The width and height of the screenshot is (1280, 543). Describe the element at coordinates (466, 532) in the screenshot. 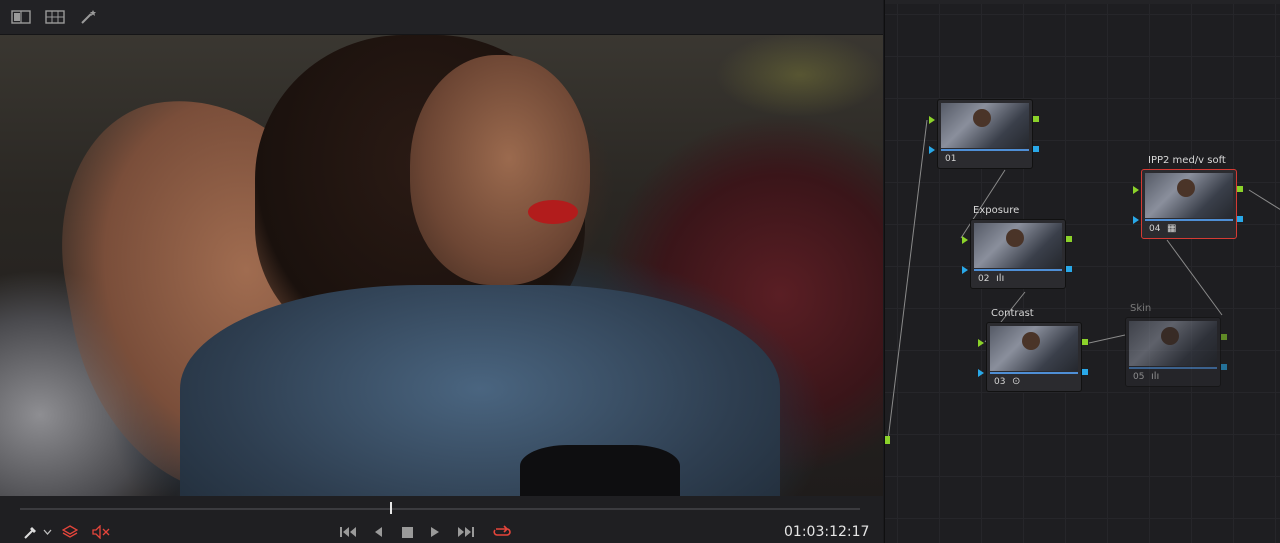

I see `skip-end-icon` at that location.